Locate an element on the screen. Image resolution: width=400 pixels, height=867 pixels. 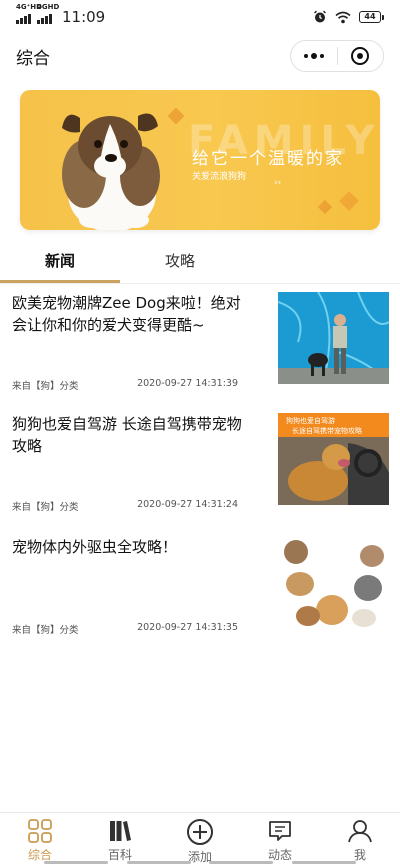
tab-guides: 攻略 is located at coordinates (180, 263).